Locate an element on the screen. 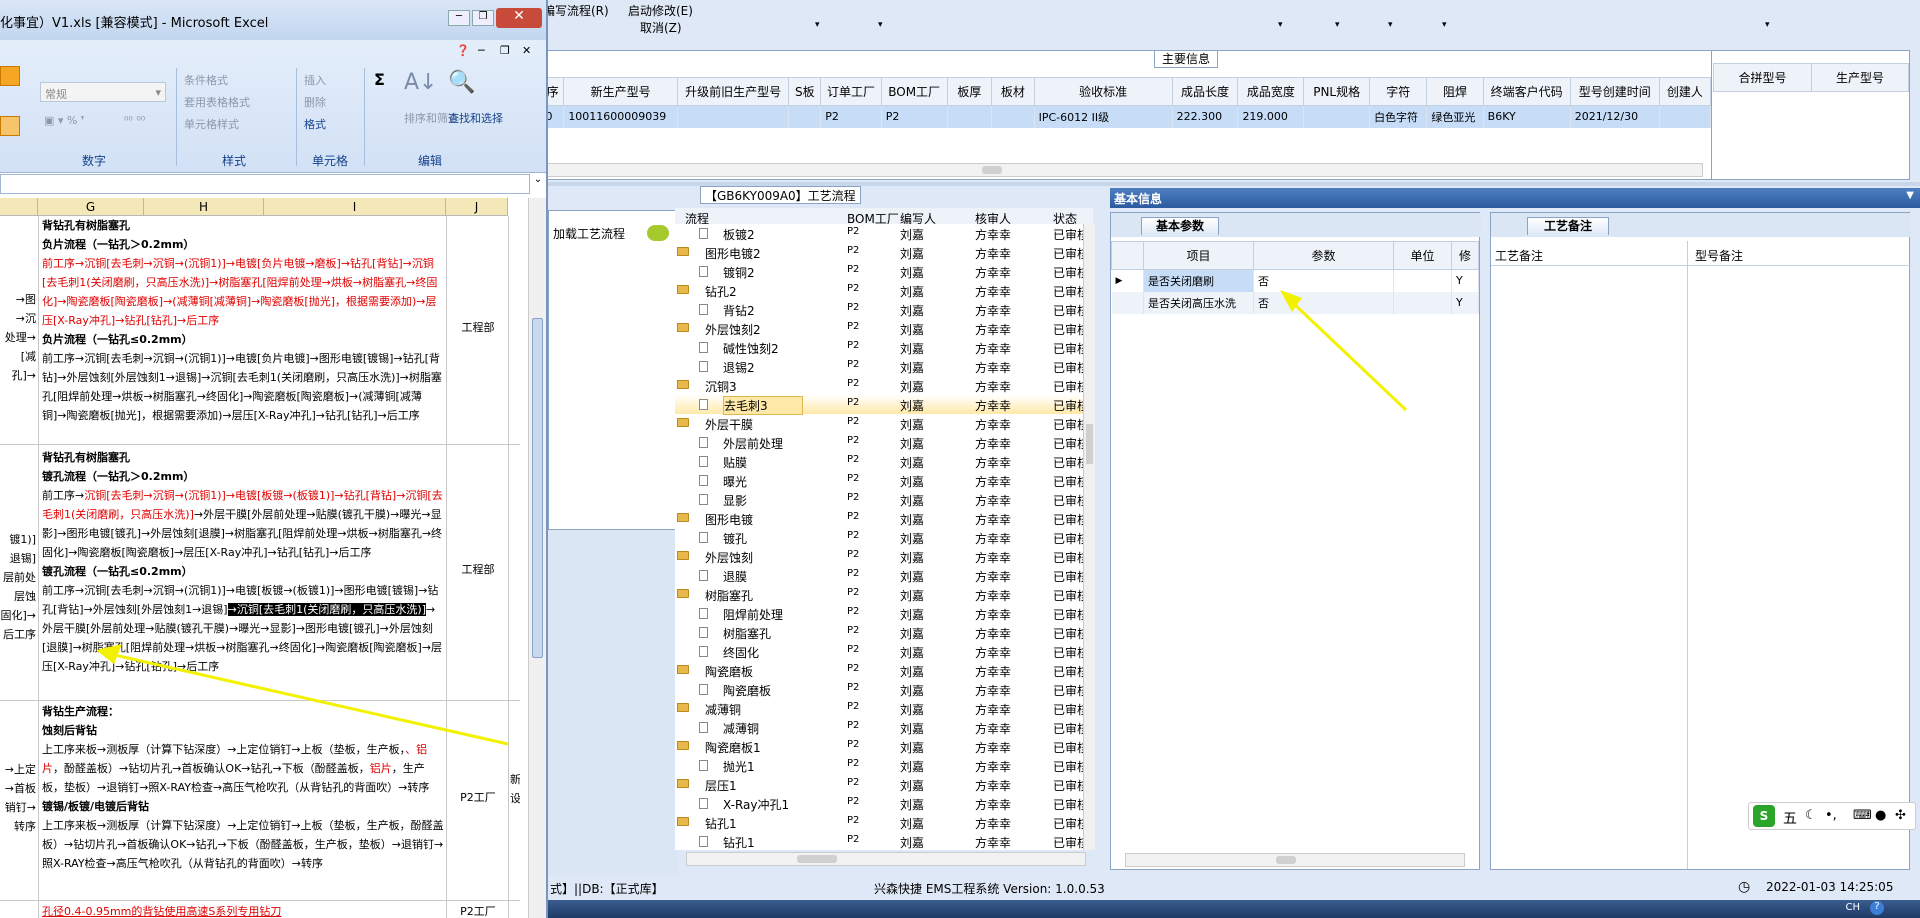  arrow-head is located at coordinates (109, 654).